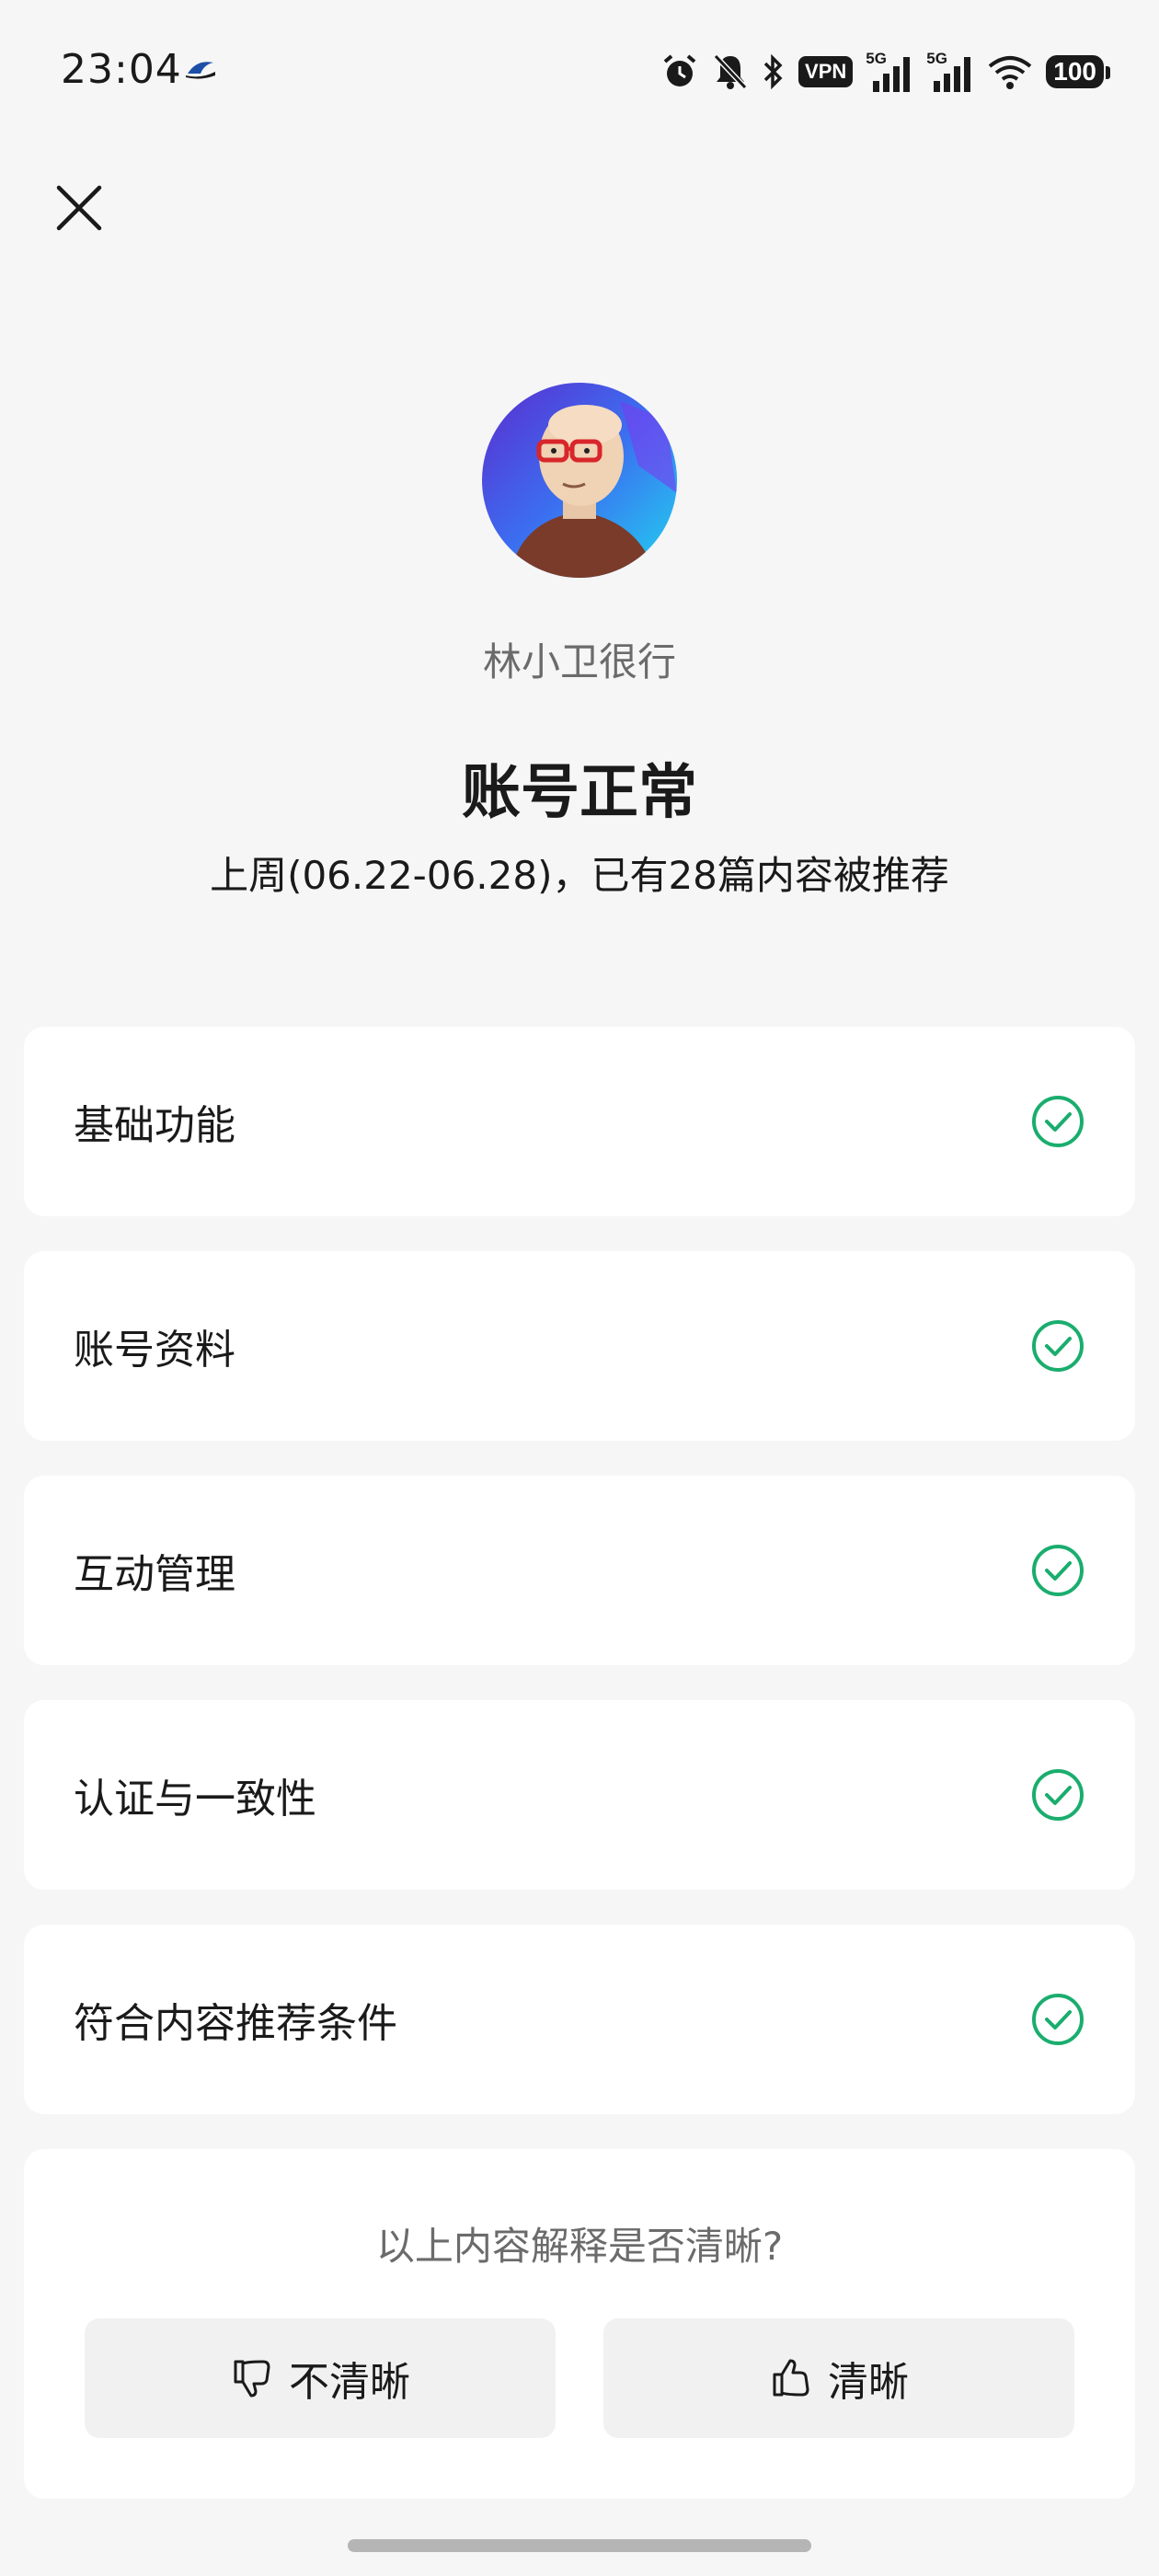  Describe the element at coordinates (579, 661) in the screenshot. I see `account-name: 林小卫很行` at that location.